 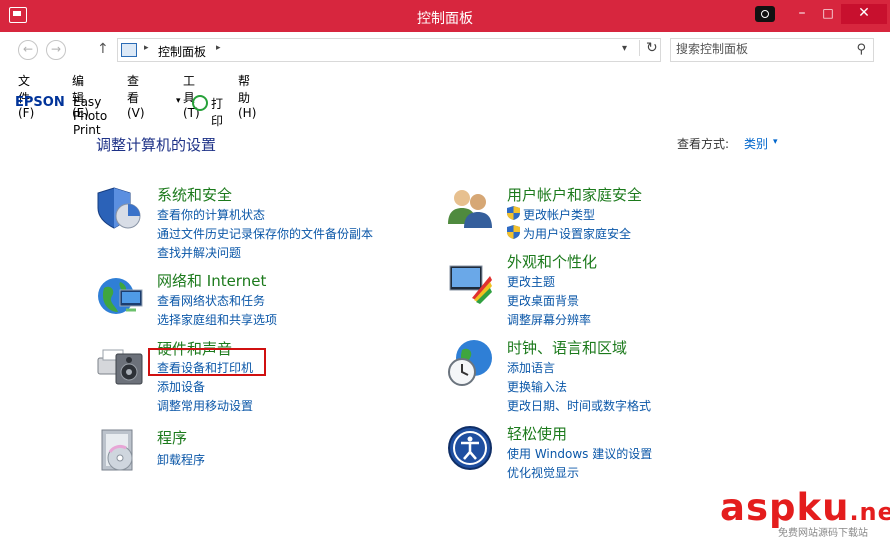 I want to click on search-icon: ⚲, so click(x=861, y=49).